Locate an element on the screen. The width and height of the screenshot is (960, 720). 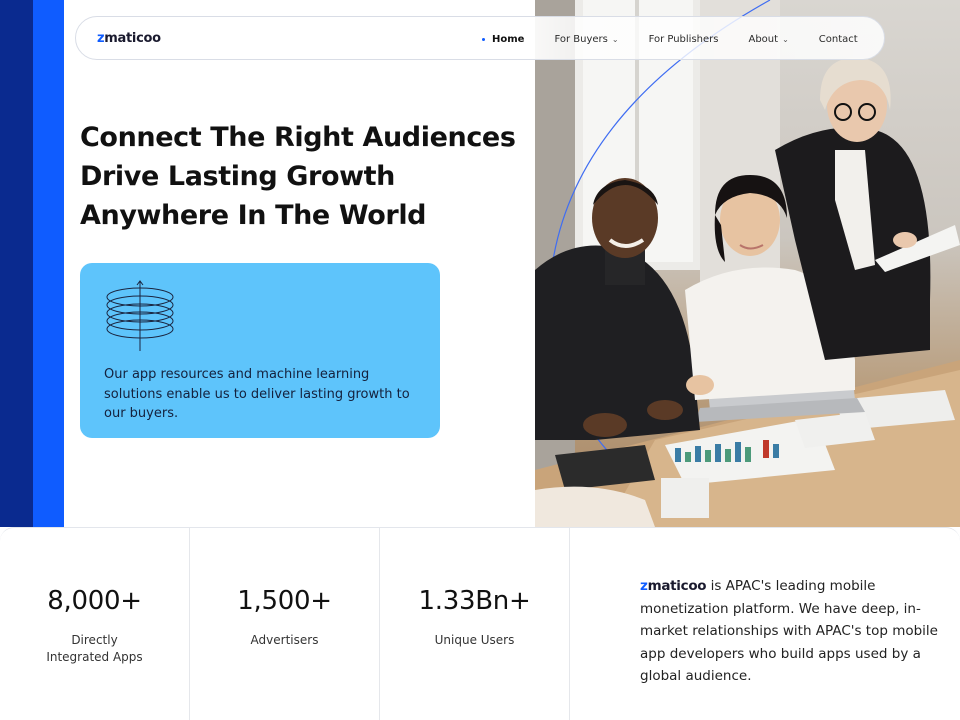
left-accent-stripe-blue is located at coordinates (48, 263).